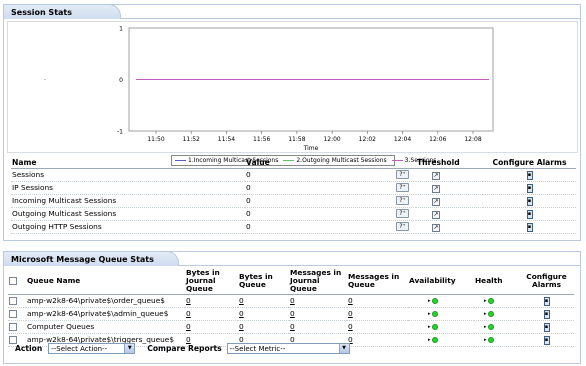  Describe the element at coordinates (261, 139) in the screenshot. I see `x-tick-label: 11:56` at that location.